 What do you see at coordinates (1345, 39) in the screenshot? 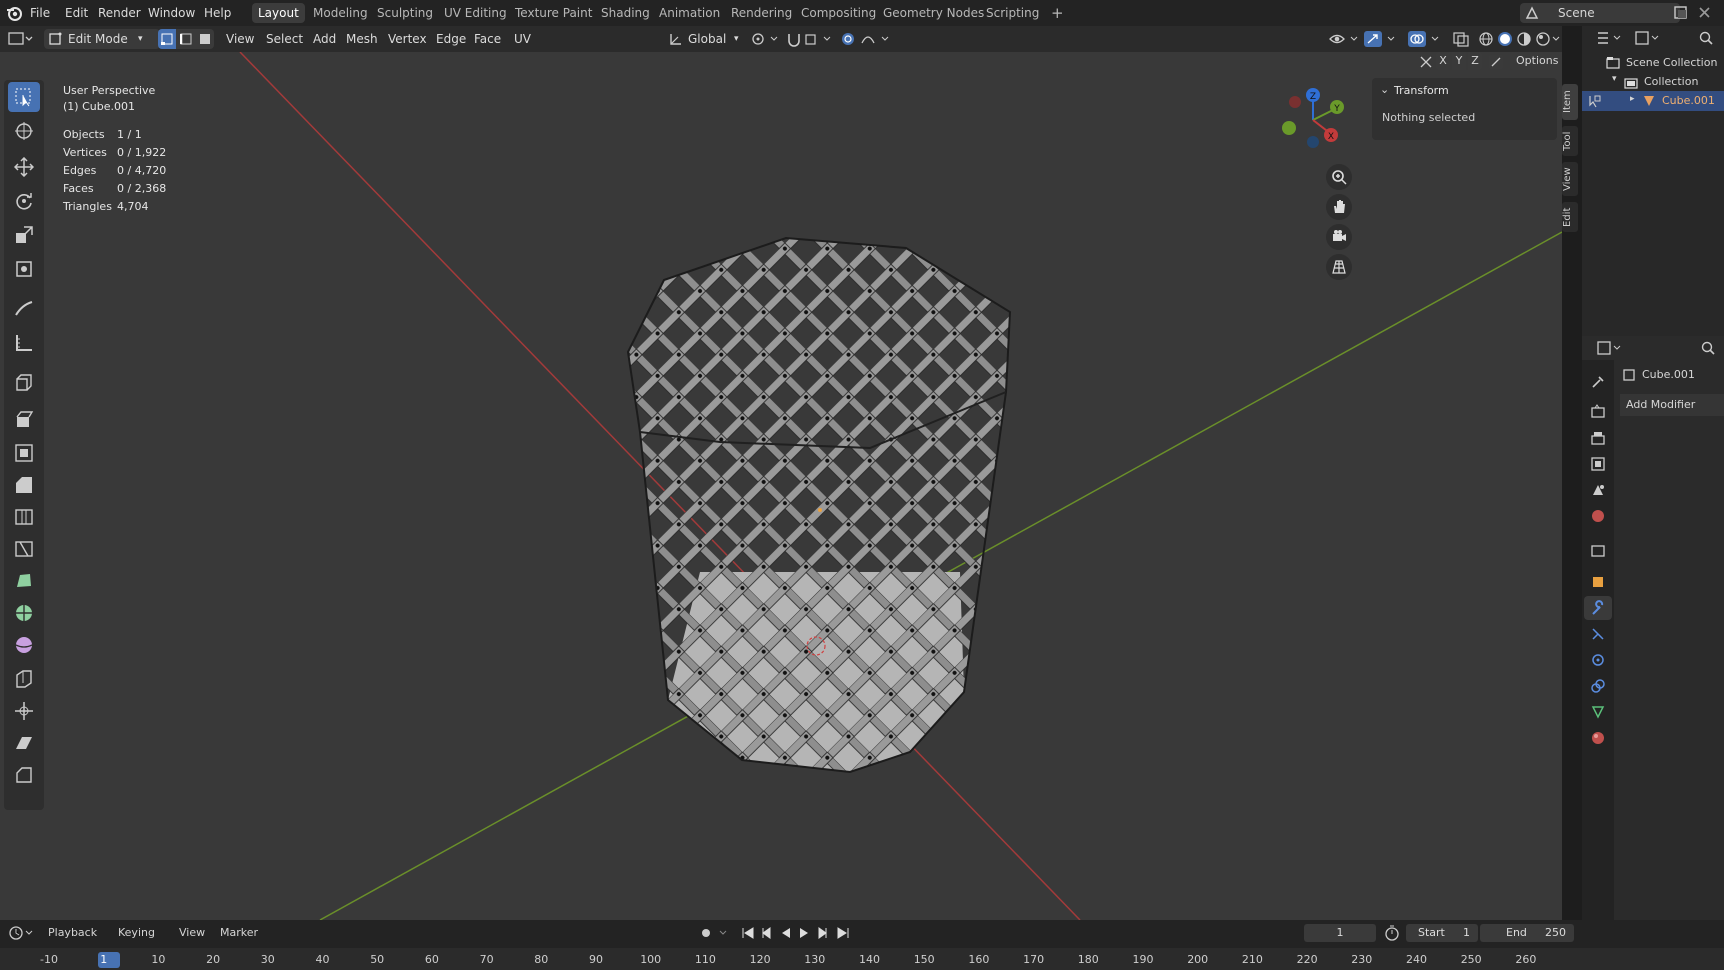
I see `visibility-icon` at bounding box center [1345, 39].